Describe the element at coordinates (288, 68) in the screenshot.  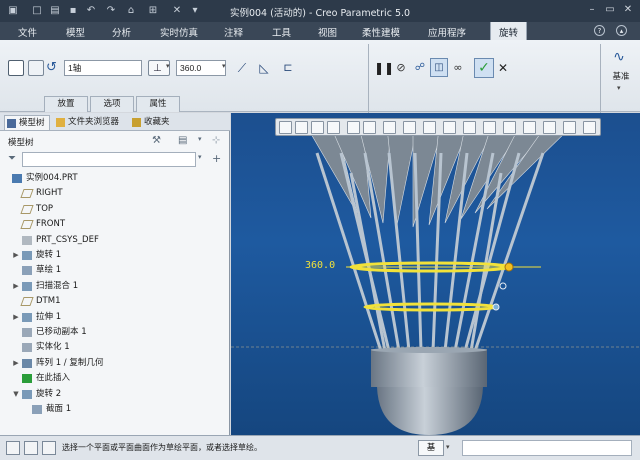
I see `thicken-icon: ⊏` at that location.